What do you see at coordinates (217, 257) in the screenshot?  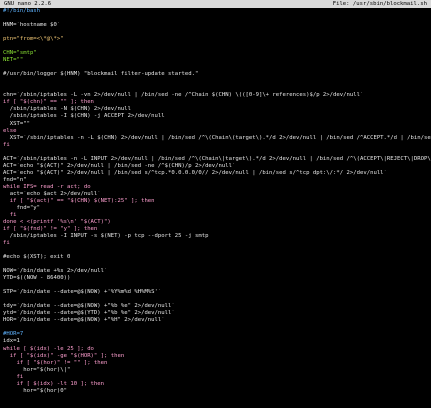 I see `code-line: #echo $(XST); exit 0` at bounding box center [217, 257].